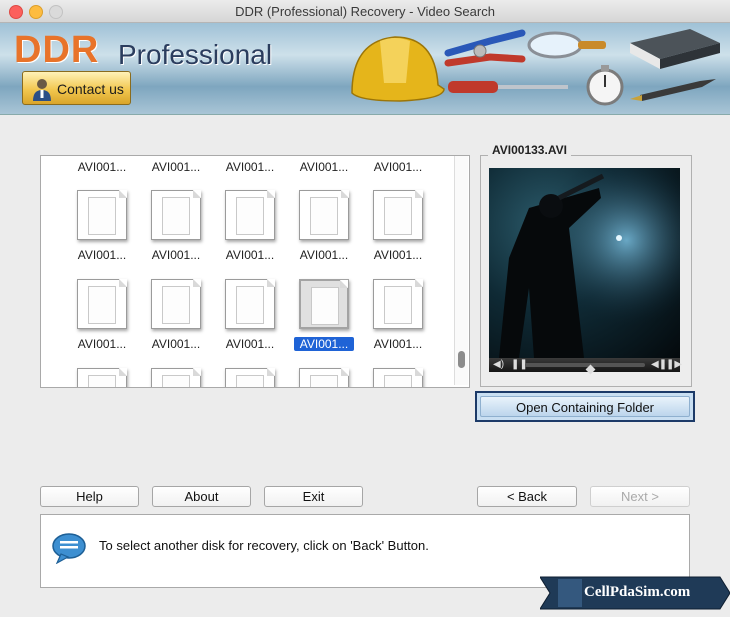  I want to click on about-button: About, so click(201, 496).